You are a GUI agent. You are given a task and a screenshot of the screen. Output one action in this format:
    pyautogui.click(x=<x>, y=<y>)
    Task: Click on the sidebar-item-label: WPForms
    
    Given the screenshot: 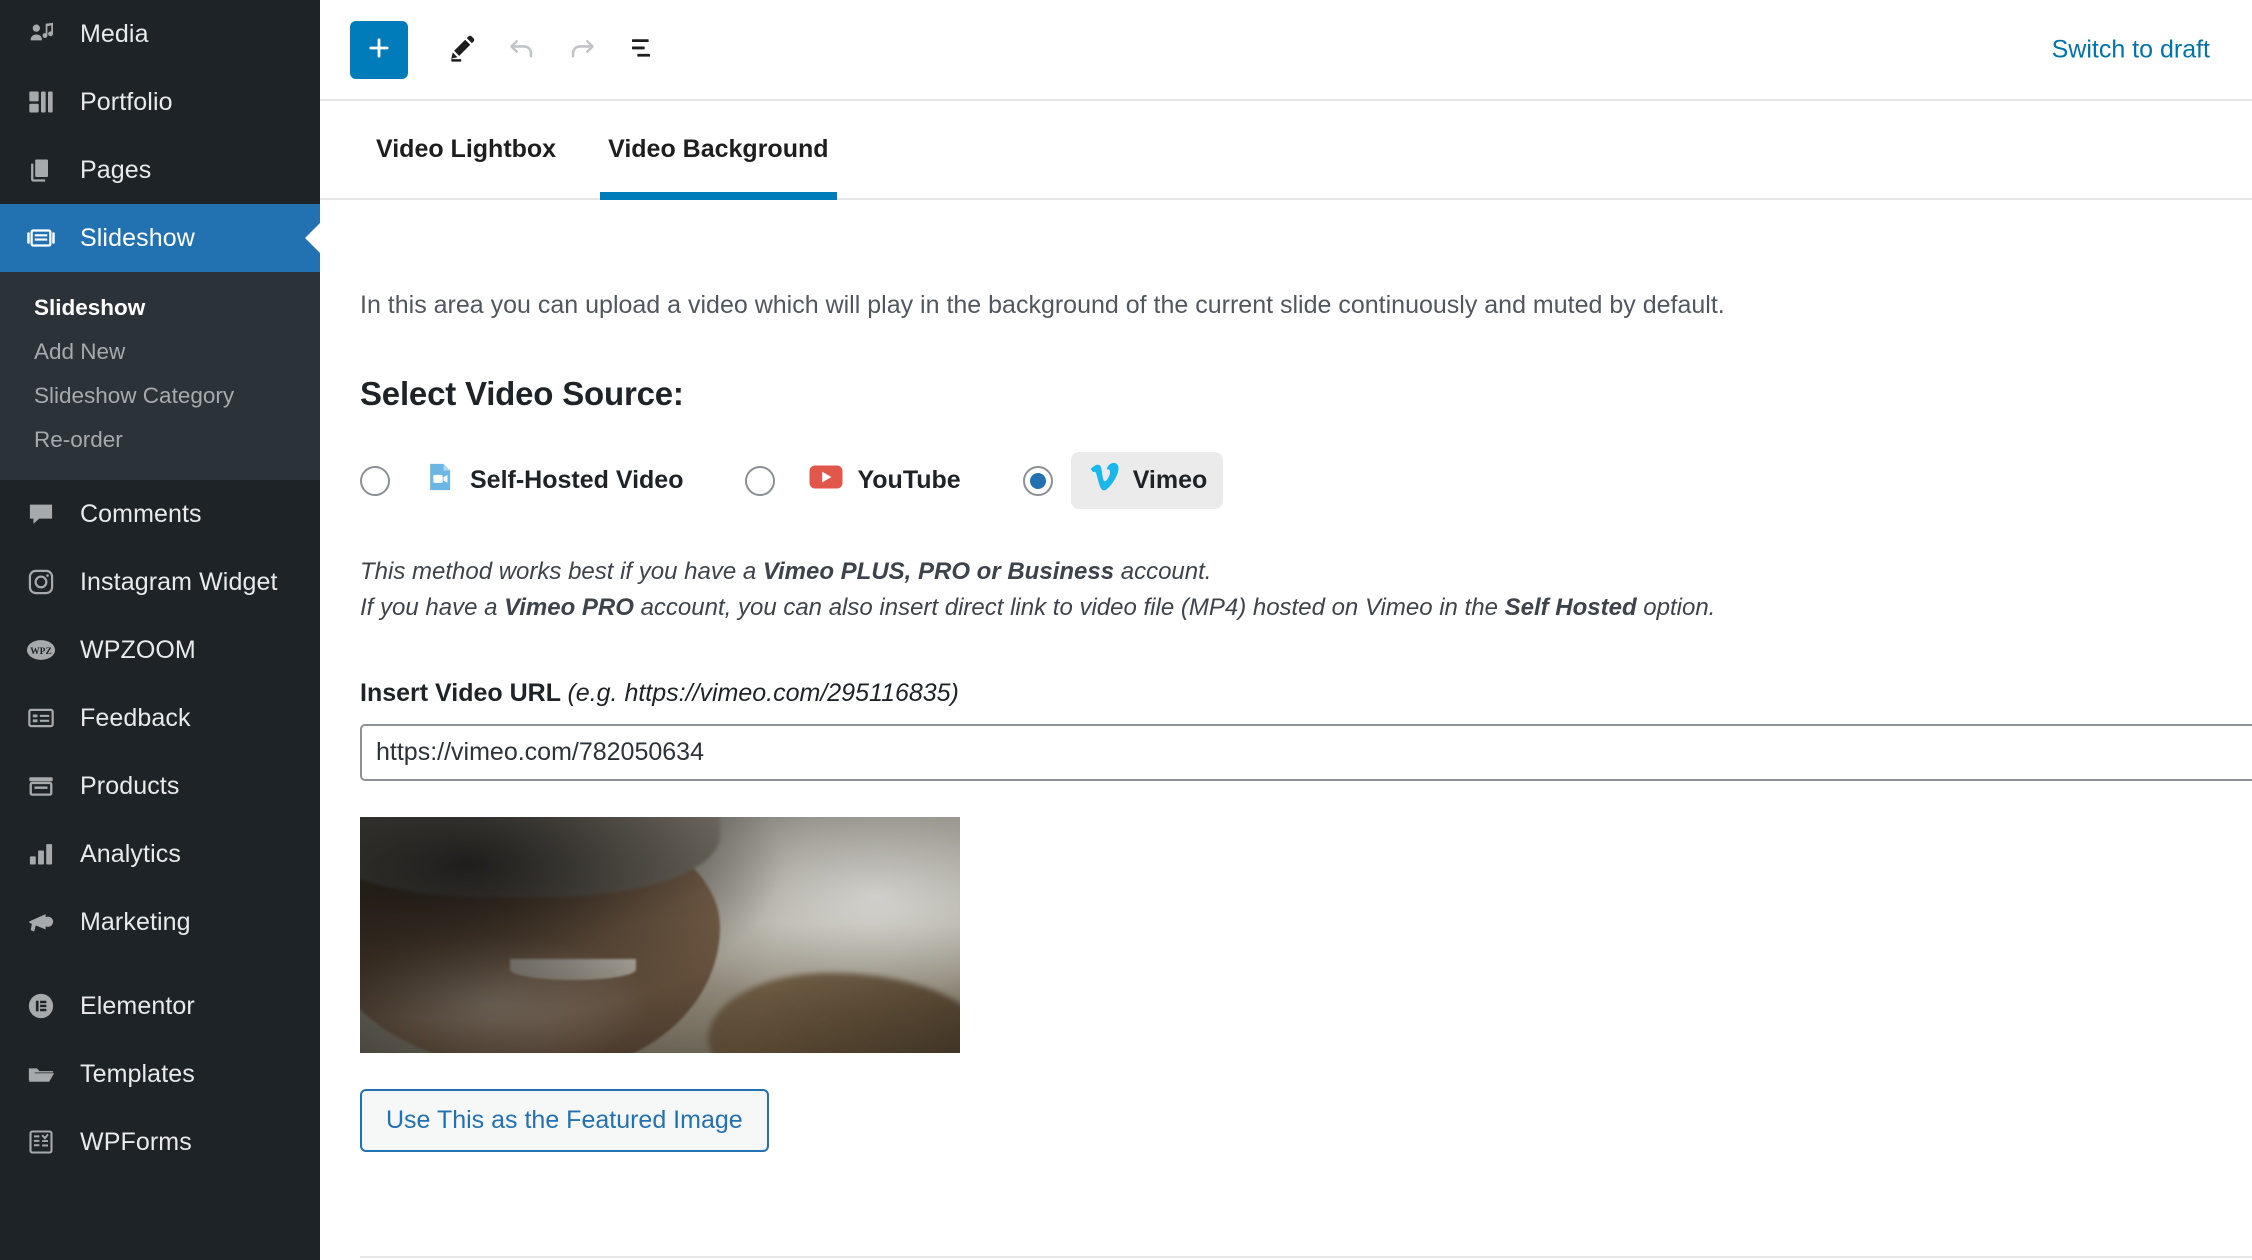 What is the action you would take?
    pyautogui.click(x=136, y=1141)
    